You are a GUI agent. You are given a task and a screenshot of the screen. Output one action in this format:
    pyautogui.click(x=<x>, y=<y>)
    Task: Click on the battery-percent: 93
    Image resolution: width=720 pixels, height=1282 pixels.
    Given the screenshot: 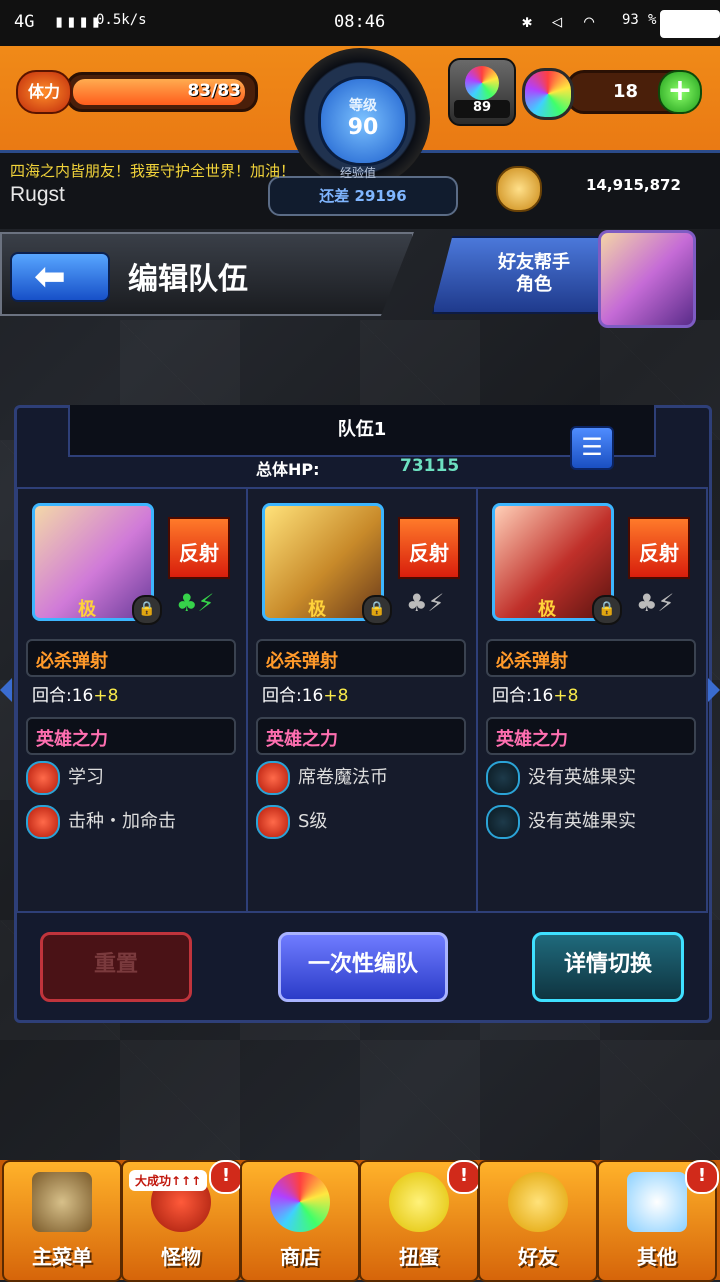 What is the action you would take?
    pyautogui.click(x=630, y=20)
    